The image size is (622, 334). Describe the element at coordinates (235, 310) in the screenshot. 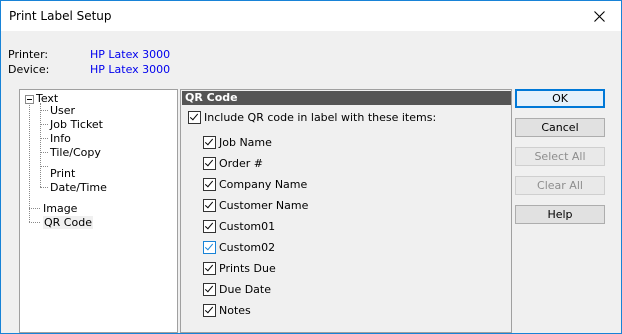

I see `item-label: Notes` at that location.